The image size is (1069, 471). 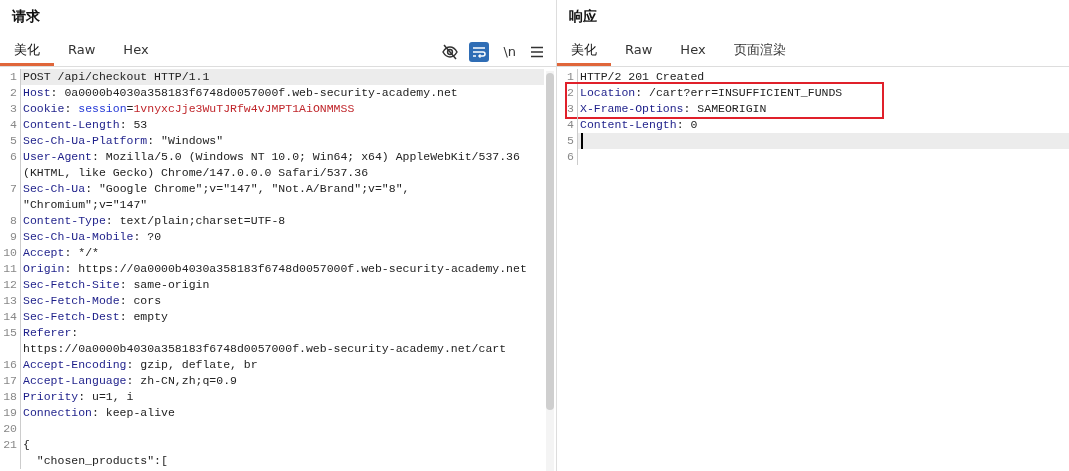 What do you see at coordinates (10, 237) in the screenshot?
I see `line-number: 9` at bounding box center [10, 237].